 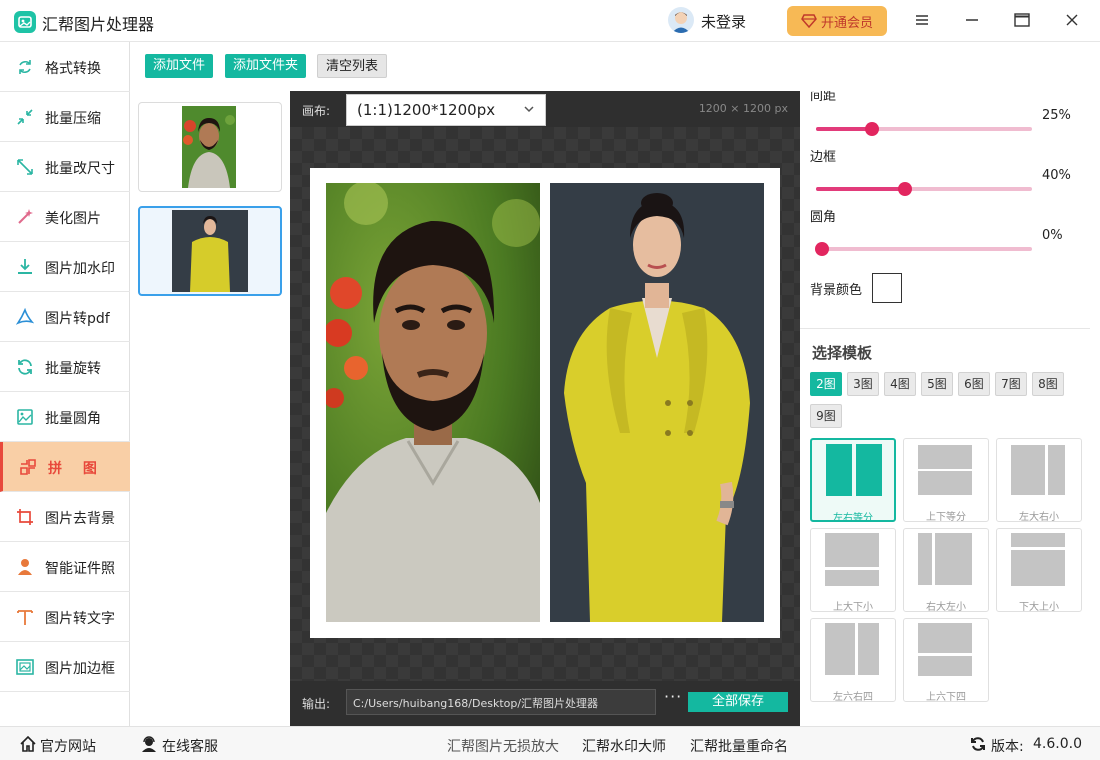 I want to click on sidebar-item-label: 拼 图, so click(x=76, y=469).